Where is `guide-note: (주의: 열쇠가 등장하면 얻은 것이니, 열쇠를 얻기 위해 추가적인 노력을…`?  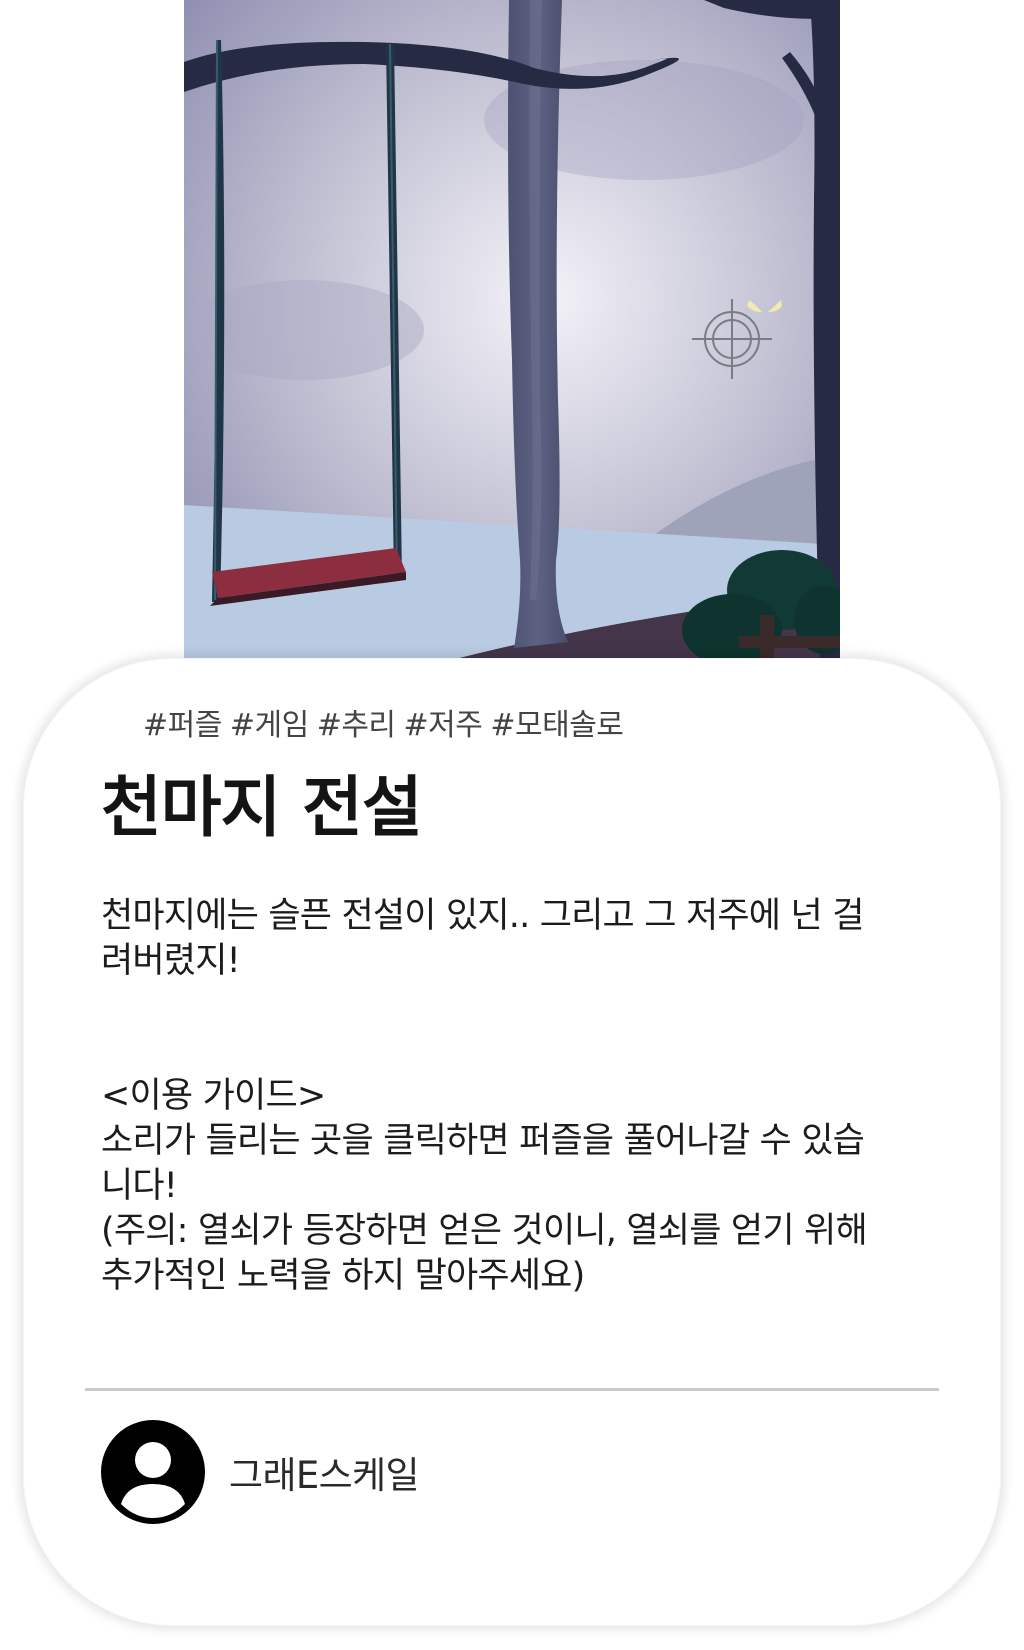
guide-note: (주의: 열쇠가 등장하면 얻은 것이니, 열쇠를 얻기 위해 추가적인 노력을… is located at coordinates (484, 1253).